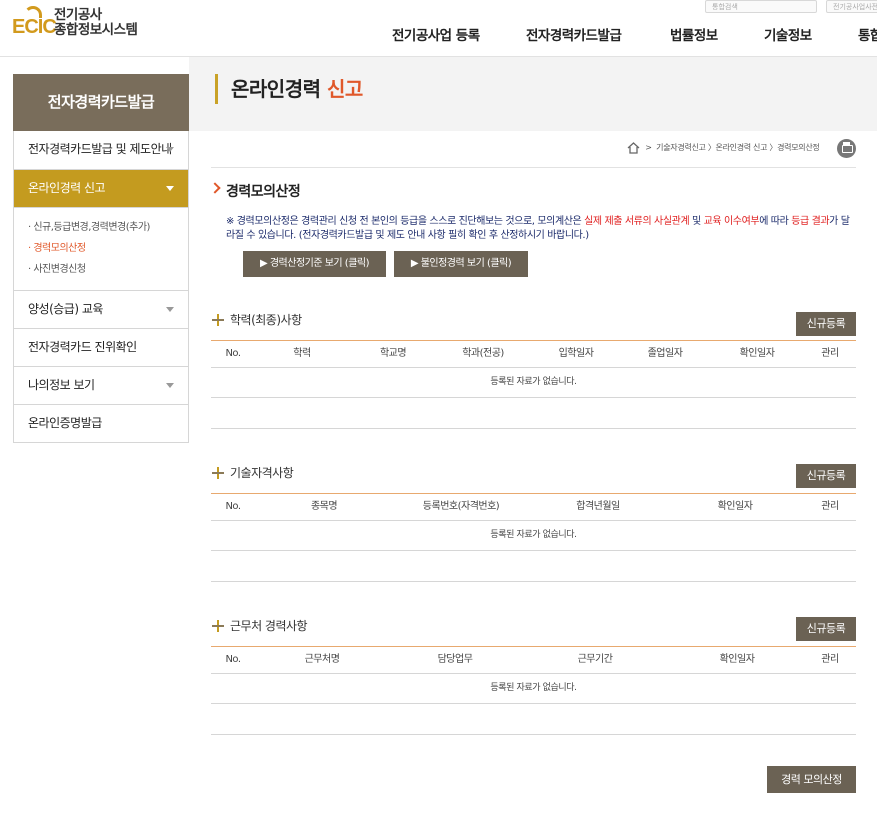 The height and width of the screenshot is (822, 877). Describe the element at coordinates (574, 34) in the screenshot. I see `nav-item-career-card: 전자경력카드발급` at that location.